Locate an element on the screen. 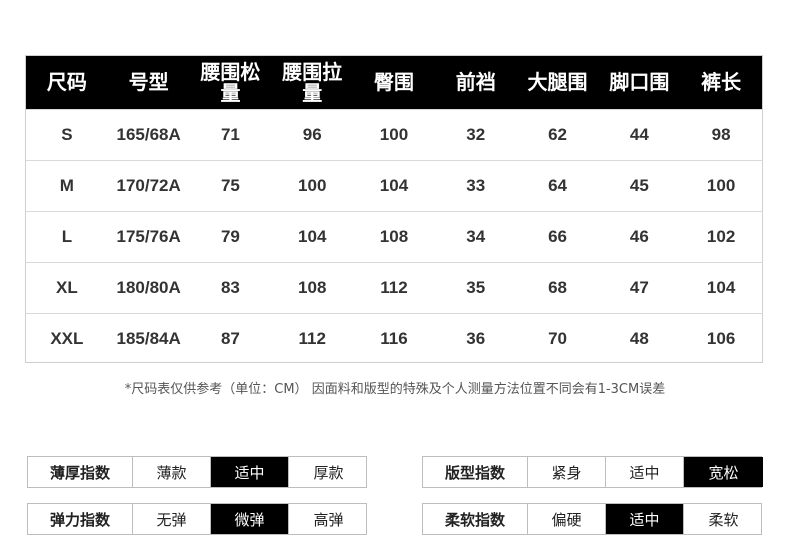 The width and height of the screenshot is (790, 536). softness-option: 柔软 is located at coordinates (723, 519).